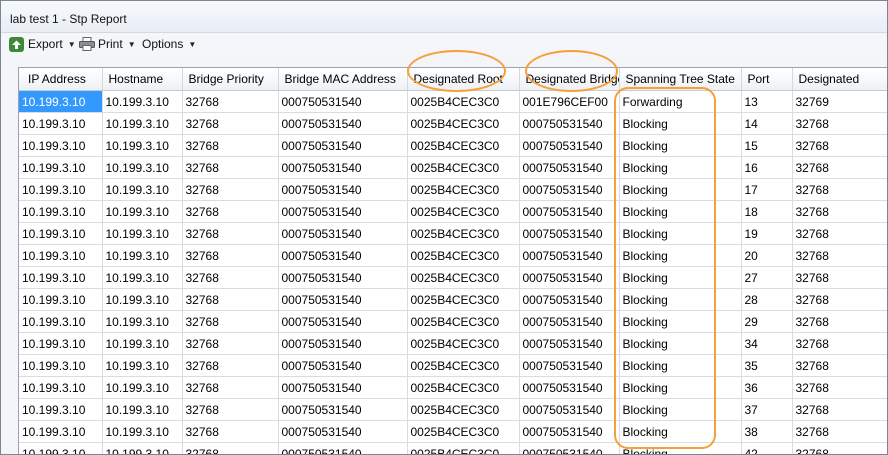  I want to click on cell-port: 13, so click(767, 101).